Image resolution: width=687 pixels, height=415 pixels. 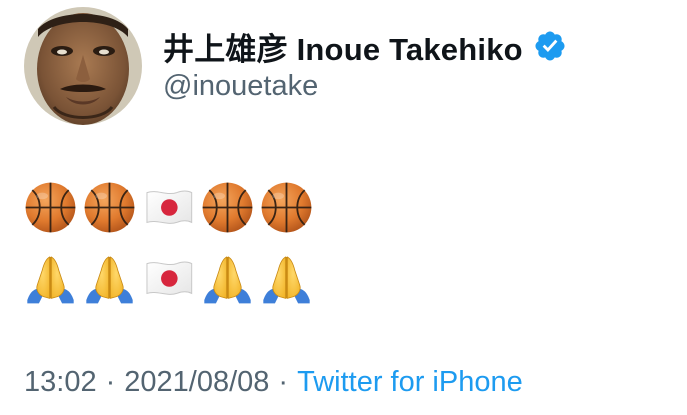 What do you see at coordinates (273, 382) in the screenshot?
I see `tweet-meta: 13:02 · 2021/08/08 · Twitter for iPhone` at bounding box center [273, 382].